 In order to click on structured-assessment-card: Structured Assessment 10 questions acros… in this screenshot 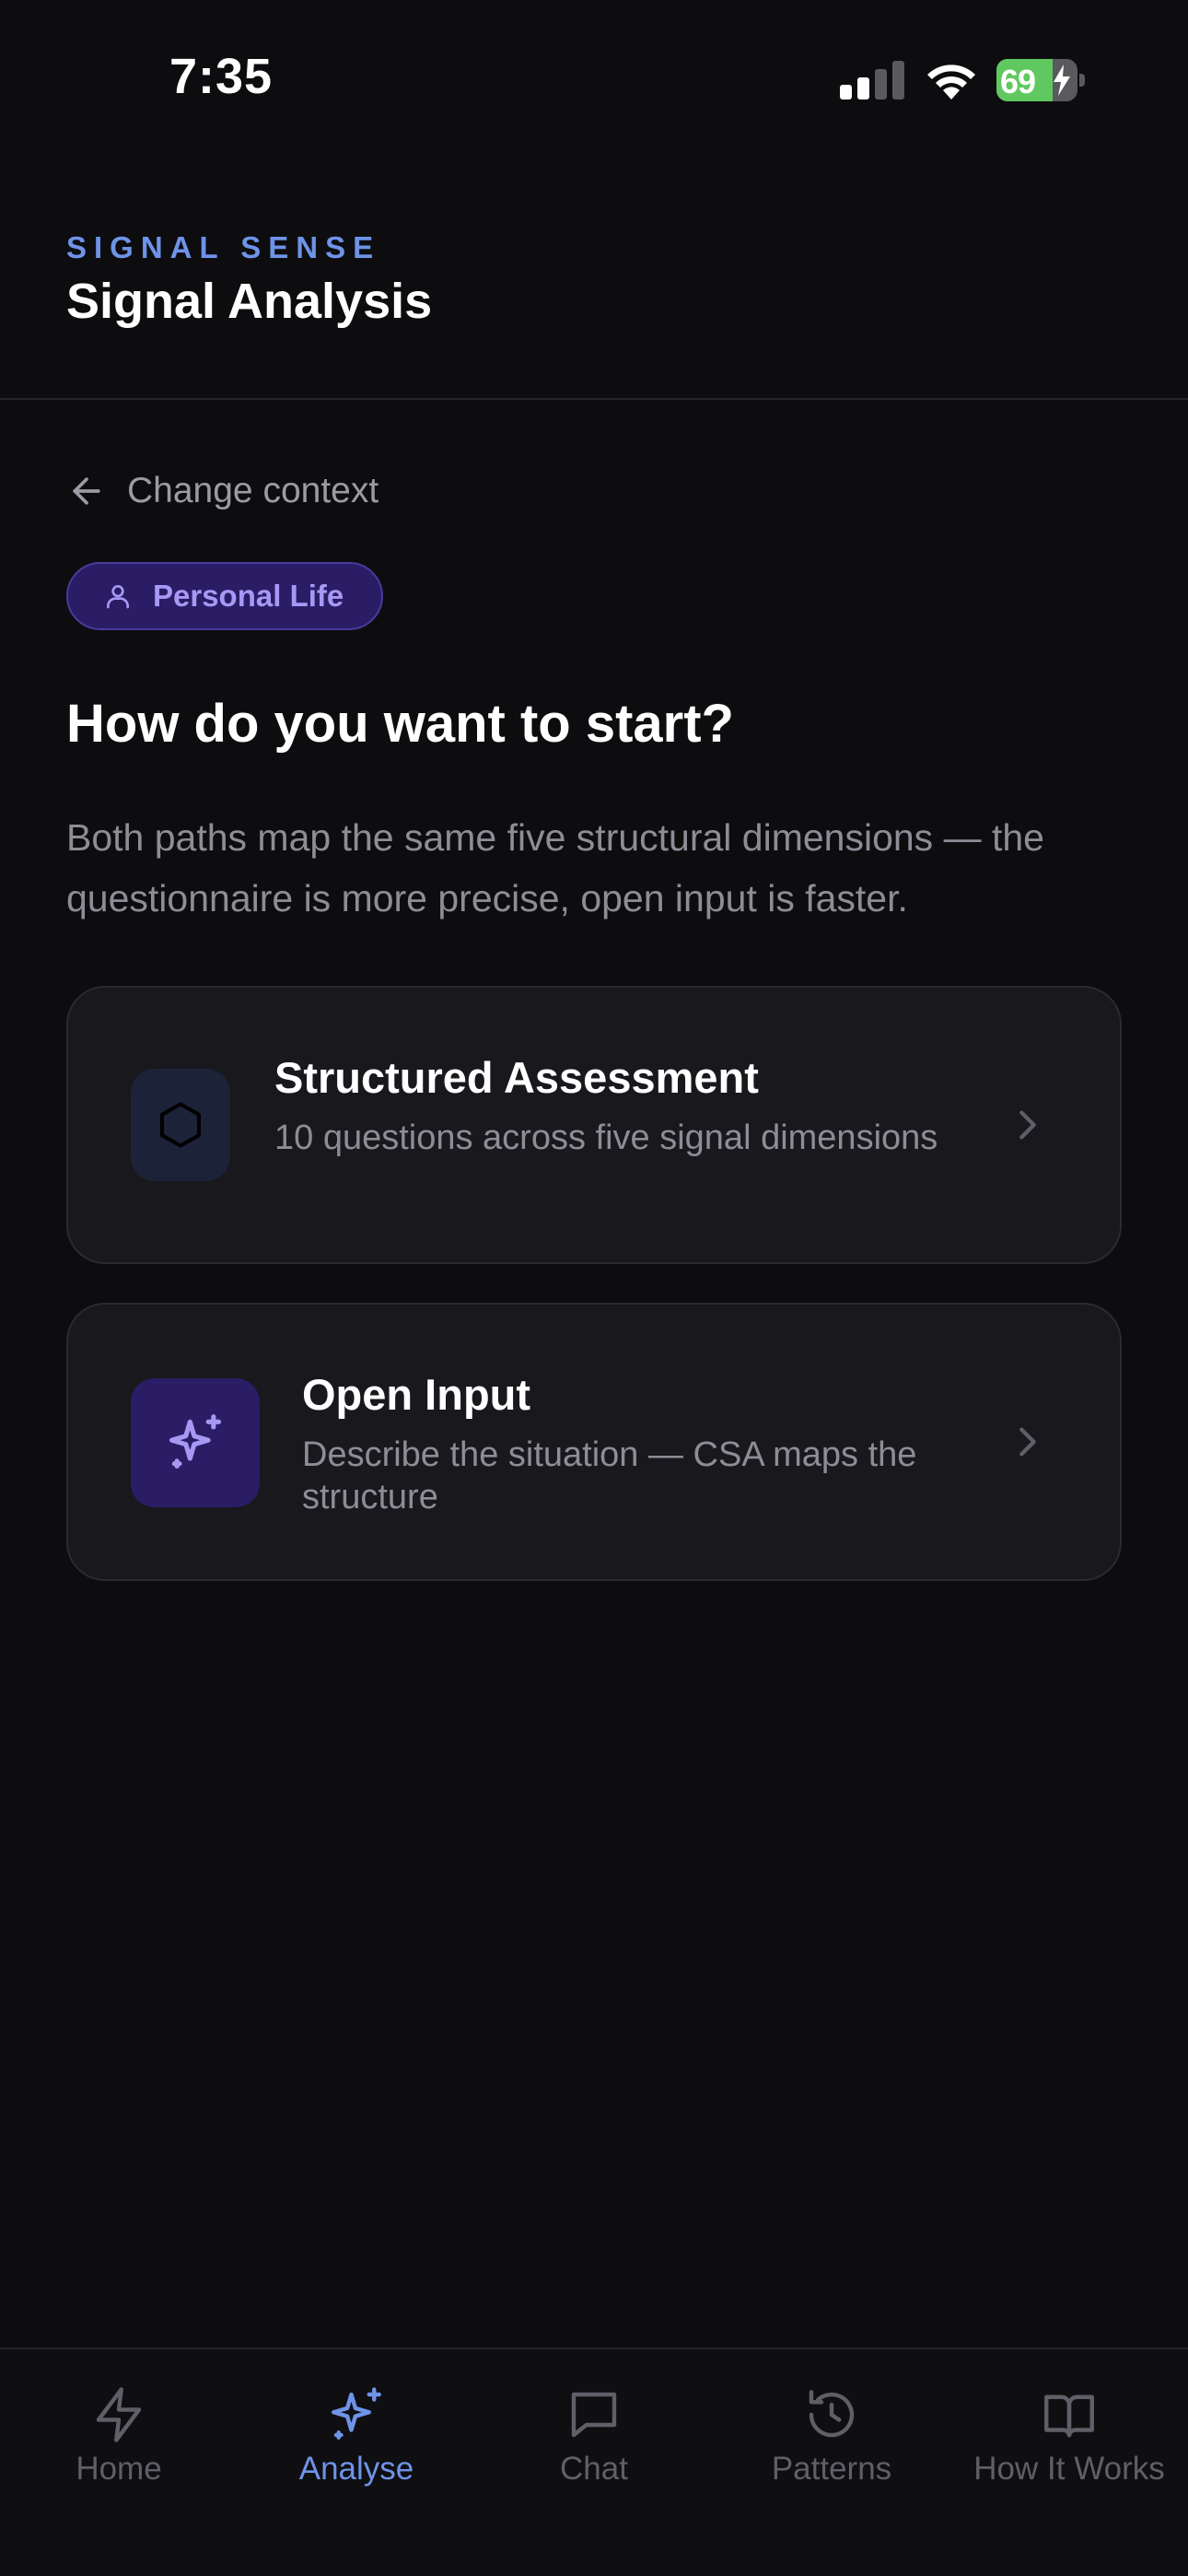, I will do `click(594, 1125)`.